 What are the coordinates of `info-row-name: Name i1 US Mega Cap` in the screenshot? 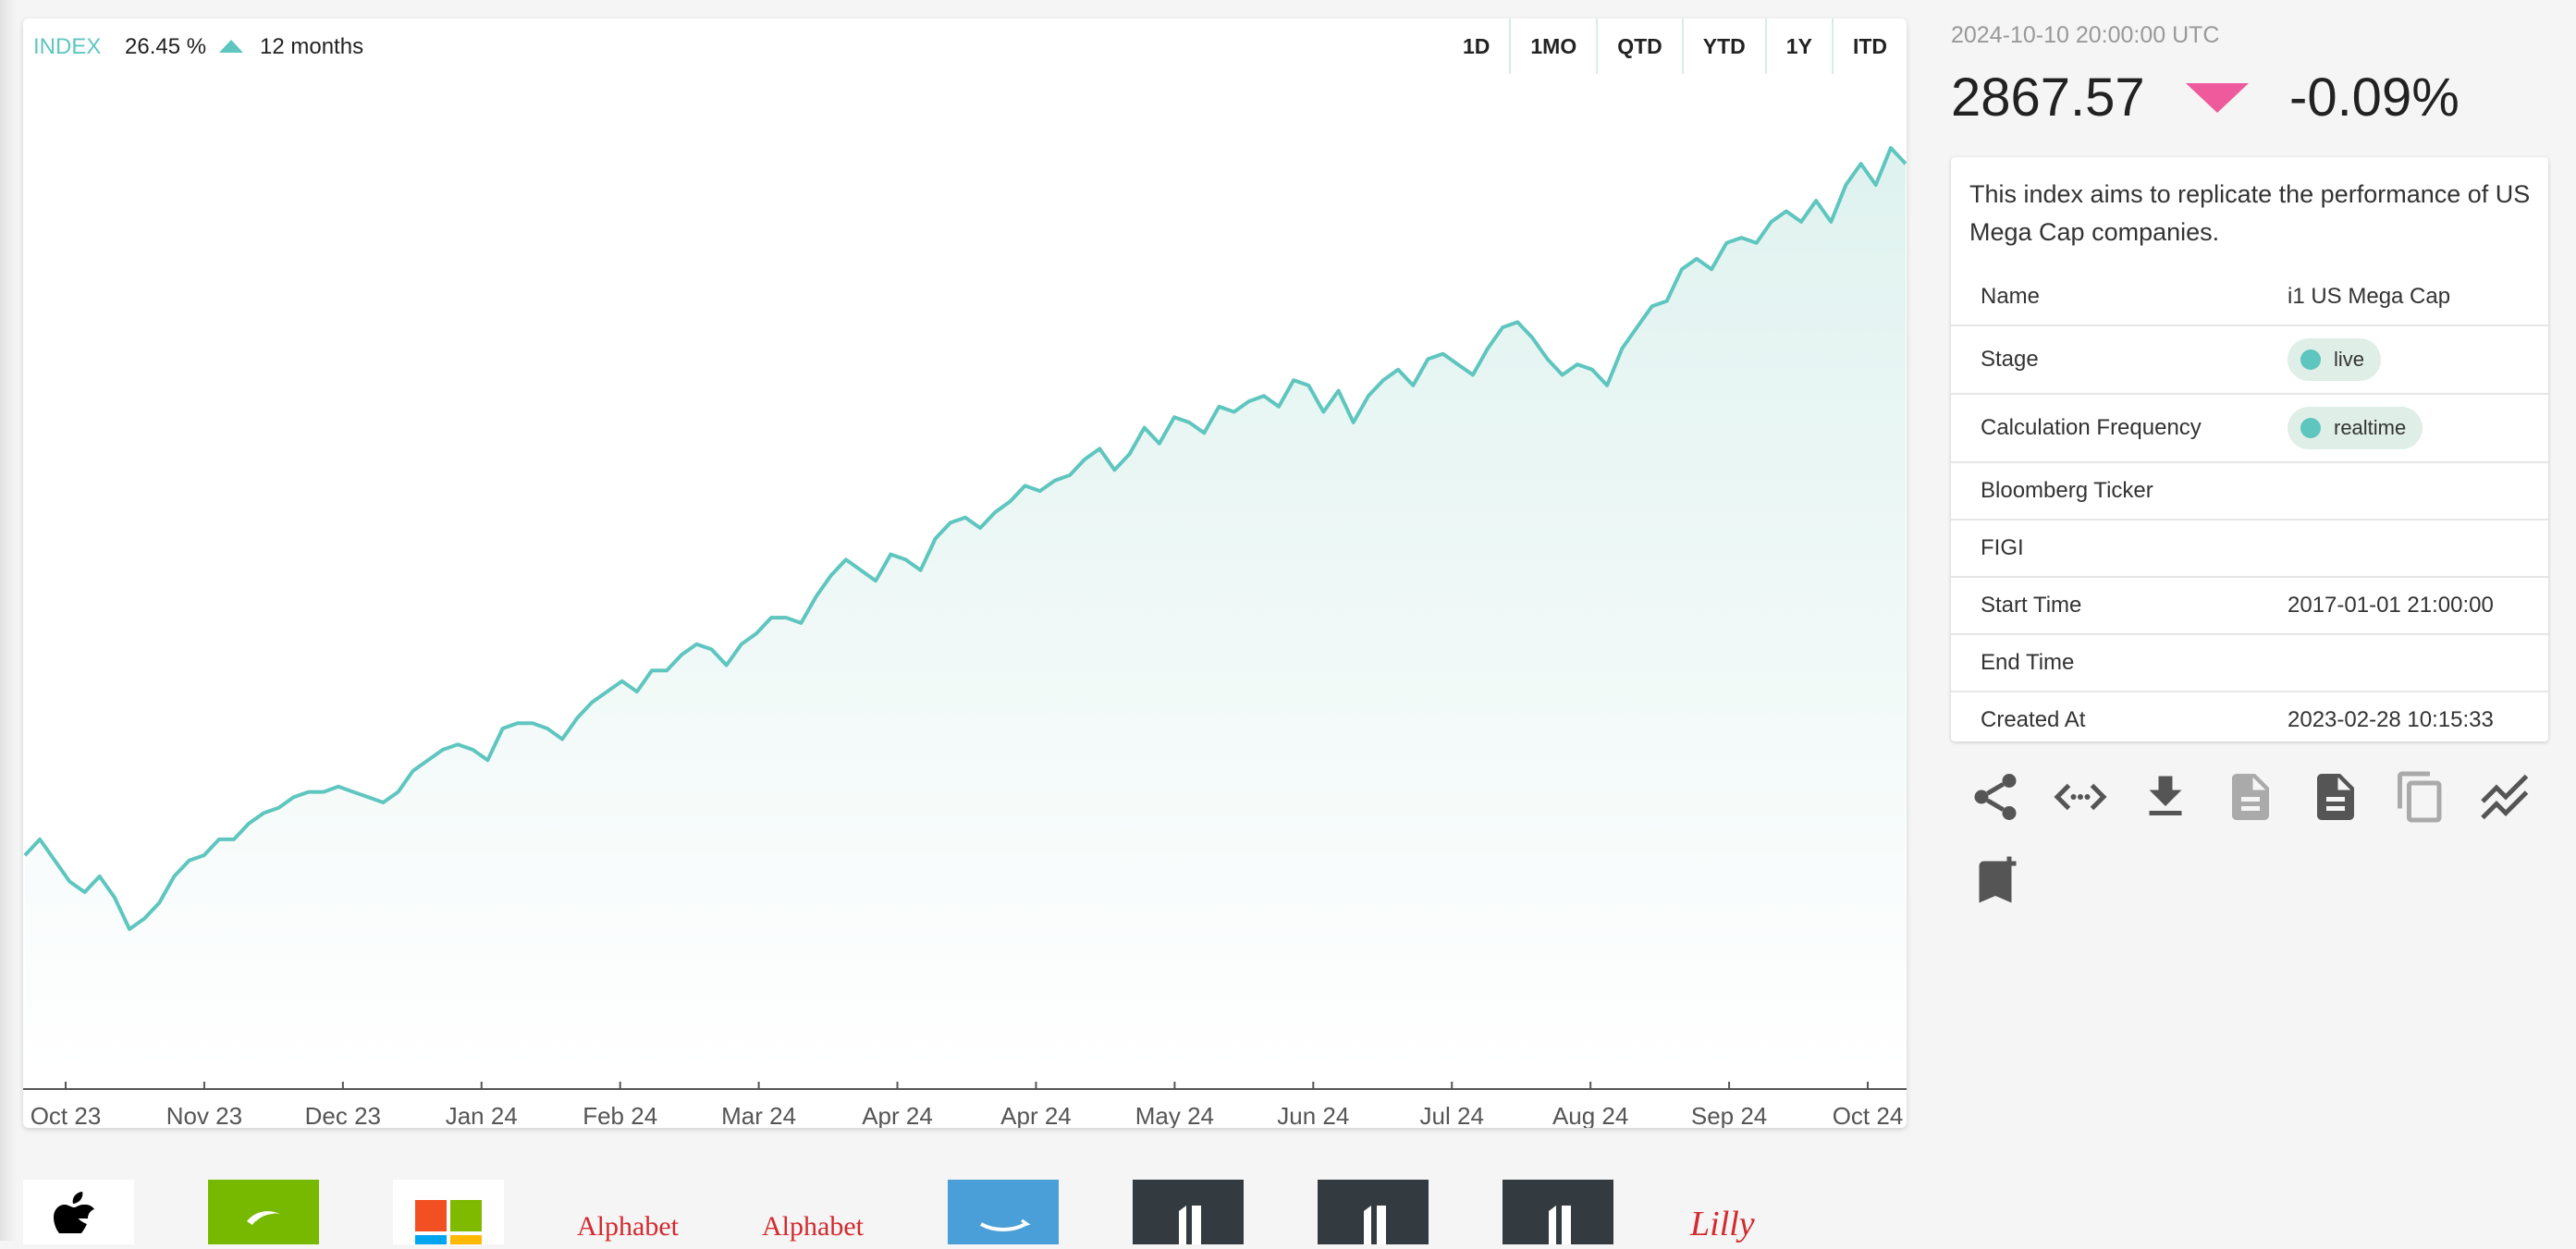 It's located at (2249, 297).